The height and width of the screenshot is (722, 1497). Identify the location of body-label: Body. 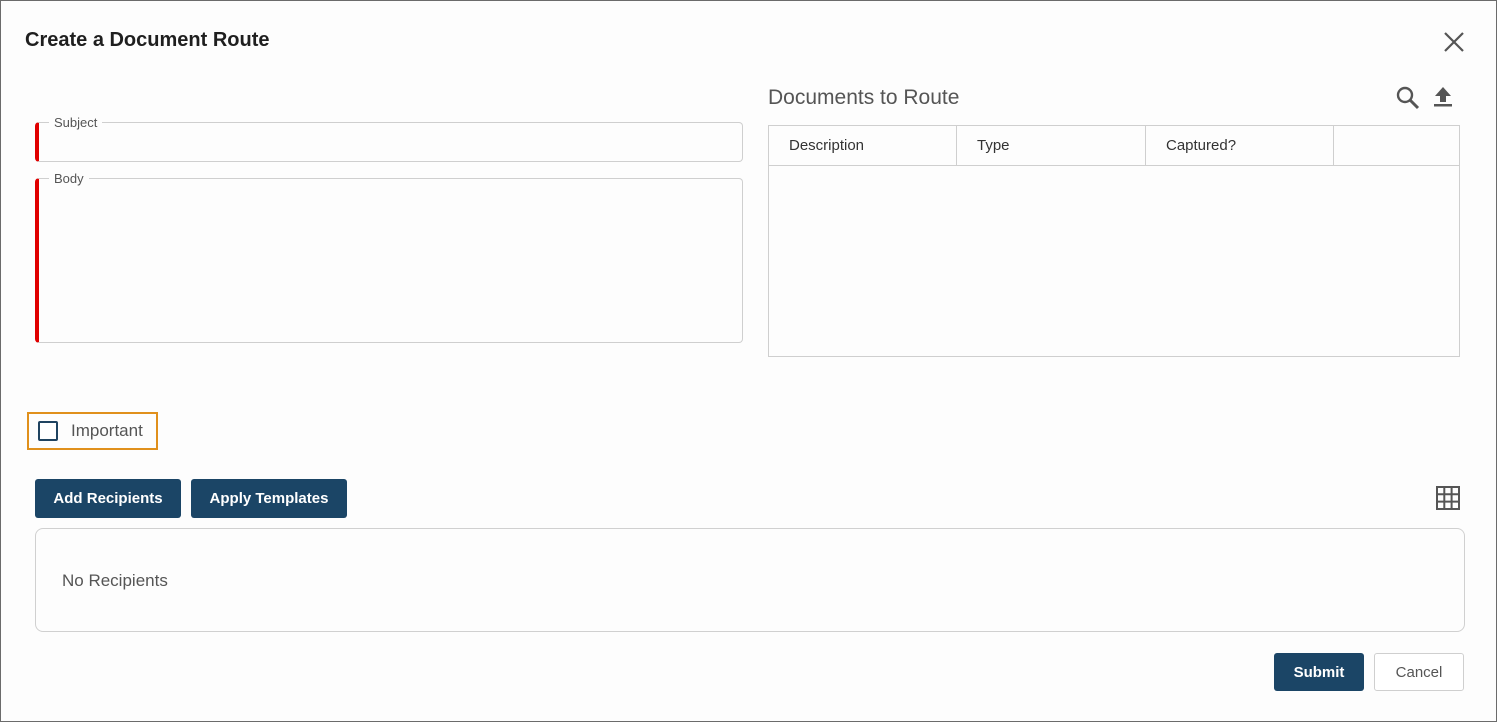
(69, 178).